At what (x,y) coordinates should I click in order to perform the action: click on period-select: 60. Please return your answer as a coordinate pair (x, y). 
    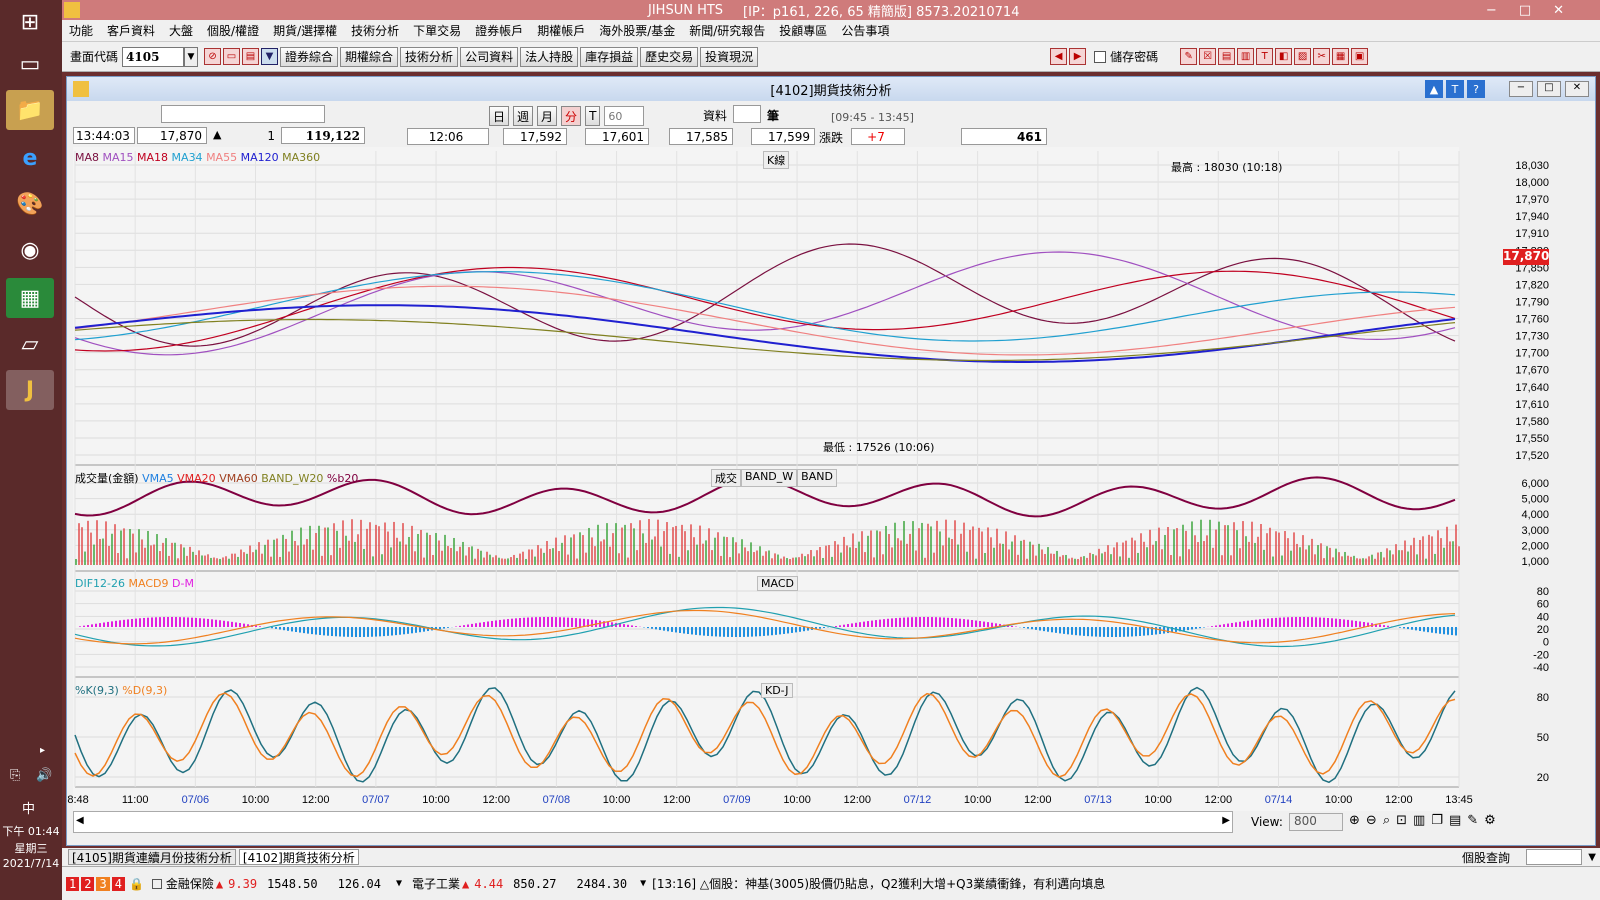
    Looking at the image, I should click on (624, 116).